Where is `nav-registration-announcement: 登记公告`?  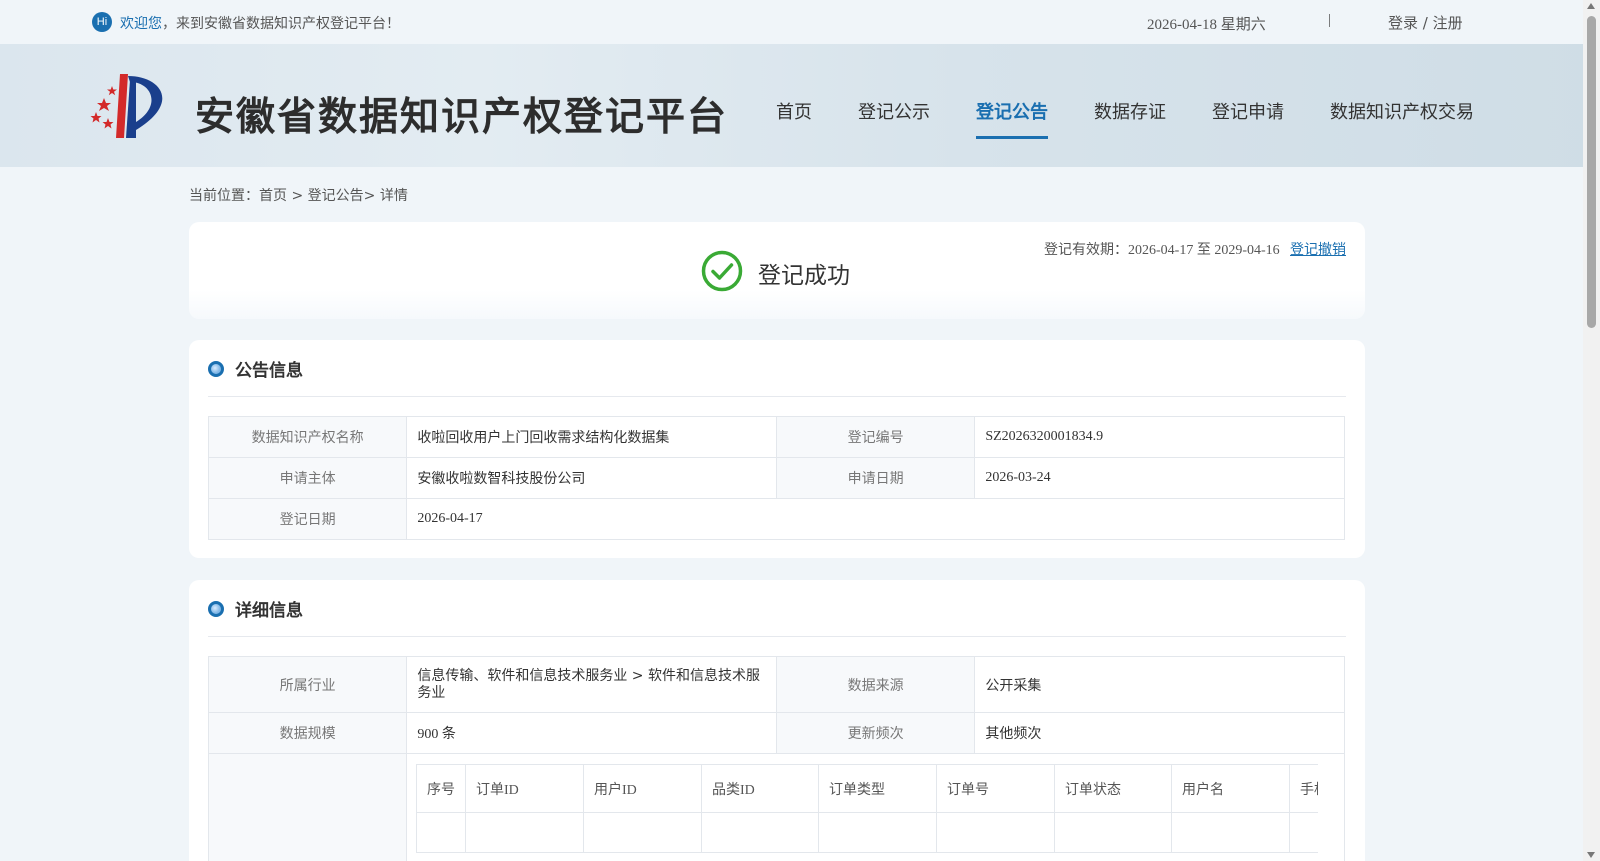
nav-registration-announcement: 登记公告 is located at coordinates (1012, 118).